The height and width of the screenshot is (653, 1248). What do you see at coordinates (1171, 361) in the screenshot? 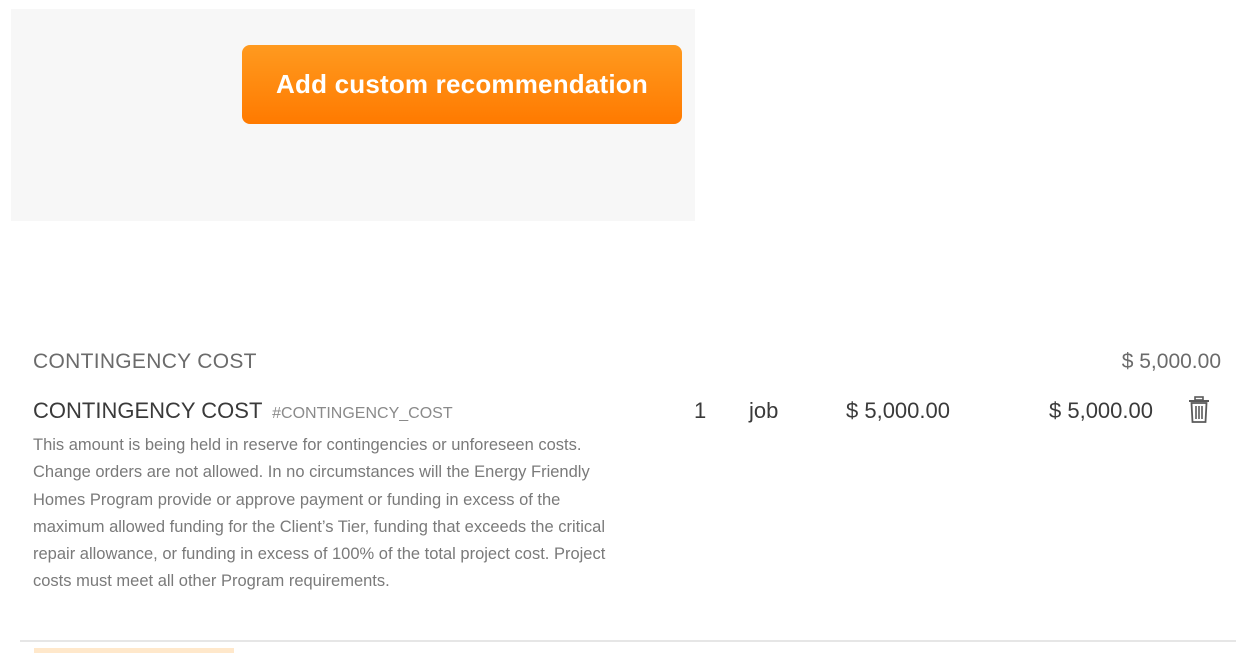
I see `category-total: $ 5,000.00` at bounding box center [1171, 361].